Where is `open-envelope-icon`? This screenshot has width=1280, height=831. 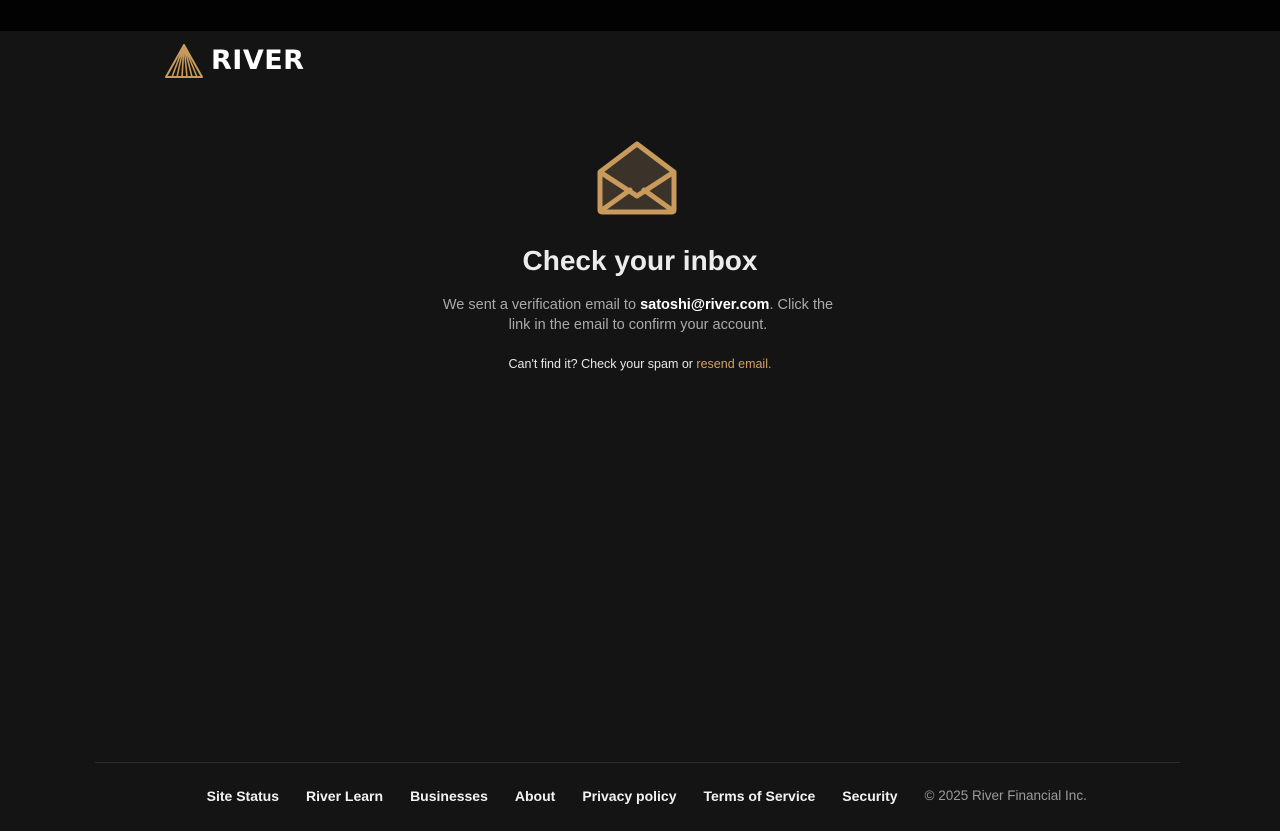
open-envelope-icon is located at coordinates (637, 178).